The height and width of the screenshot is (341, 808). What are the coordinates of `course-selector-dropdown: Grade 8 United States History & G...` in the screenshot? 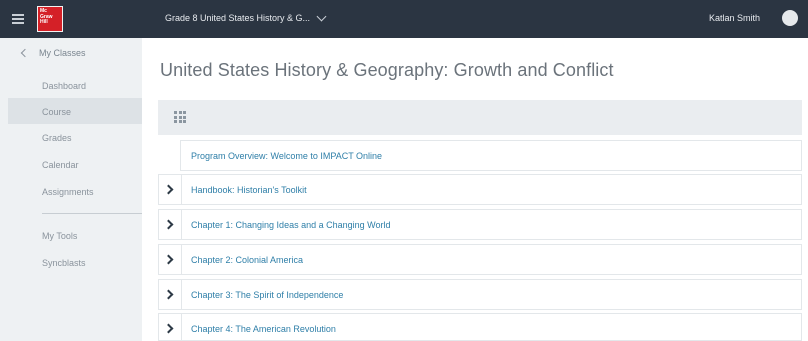 It's located at (246, 17).